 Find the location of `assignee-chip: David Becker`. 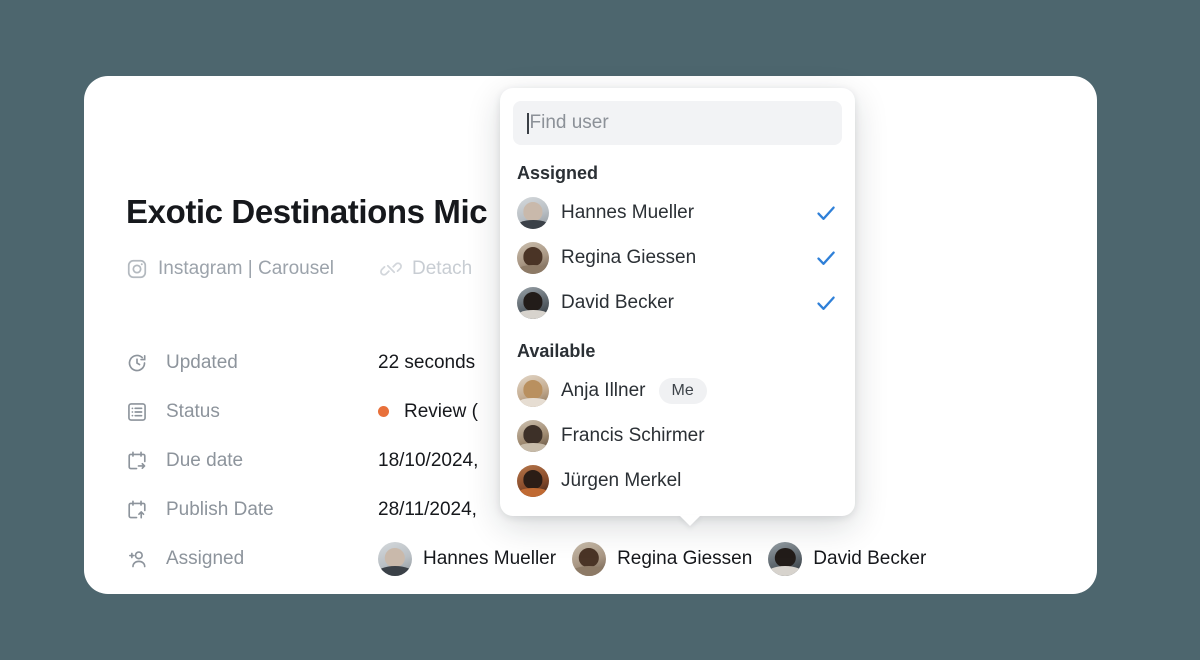

assignee-chip: David Becker is located at coordinates (847, 558).